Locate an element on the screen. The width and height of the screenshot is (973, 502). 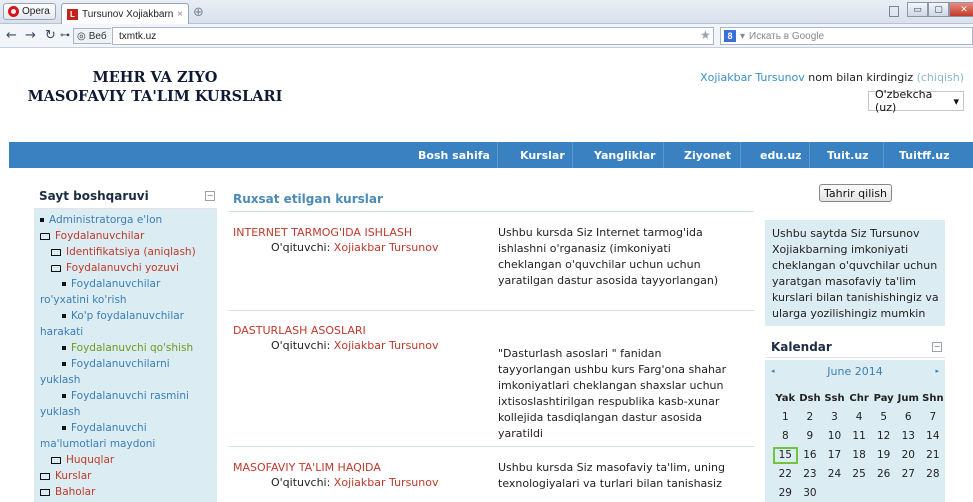
star-icon: ★ is located at coordinates (705, 35).